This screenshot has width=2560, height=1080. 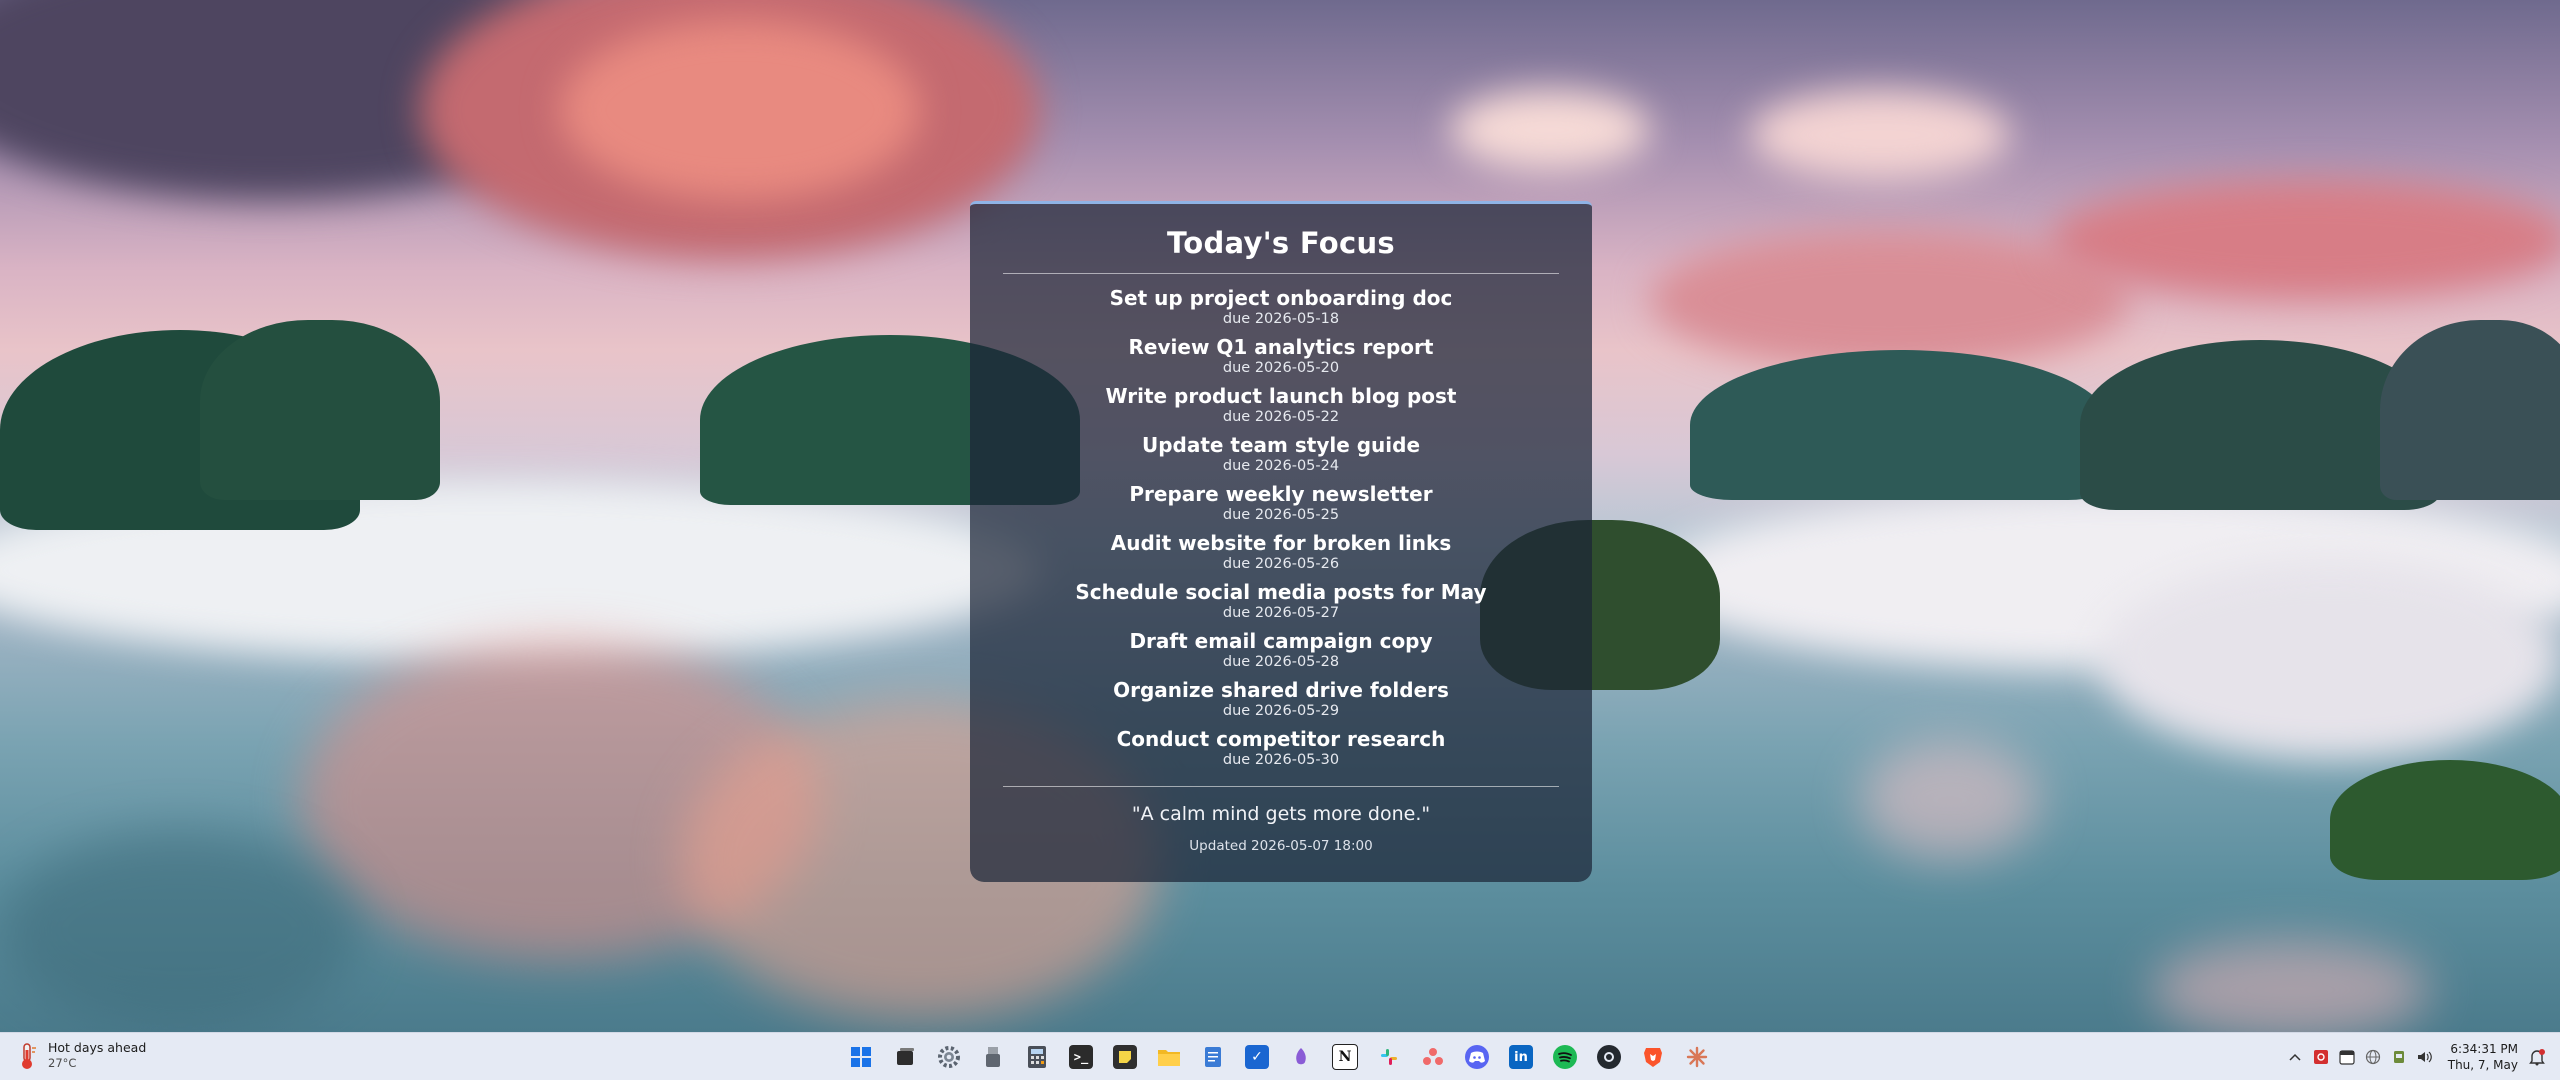 I want to click on calculator-icon, so click(x=1037, y=1057).